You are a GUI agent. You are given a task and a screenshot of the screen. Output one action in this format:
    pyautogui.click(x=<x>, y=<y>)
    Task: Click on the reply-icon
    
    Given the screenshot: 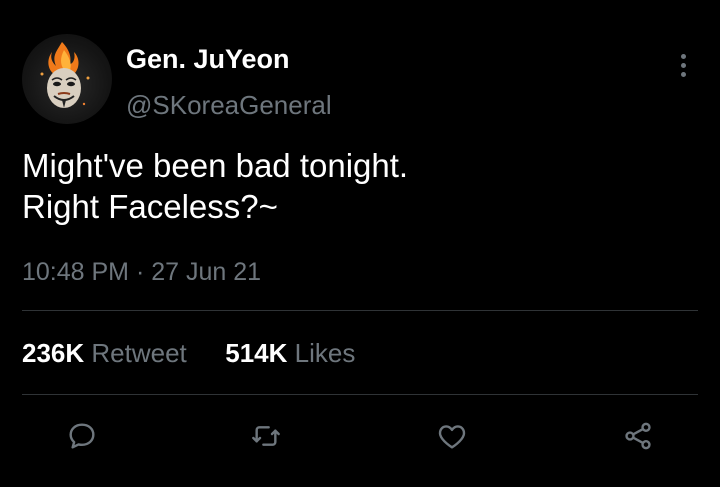 What is the action you would take?
    pyautogui.click(x=82, y=436)
    